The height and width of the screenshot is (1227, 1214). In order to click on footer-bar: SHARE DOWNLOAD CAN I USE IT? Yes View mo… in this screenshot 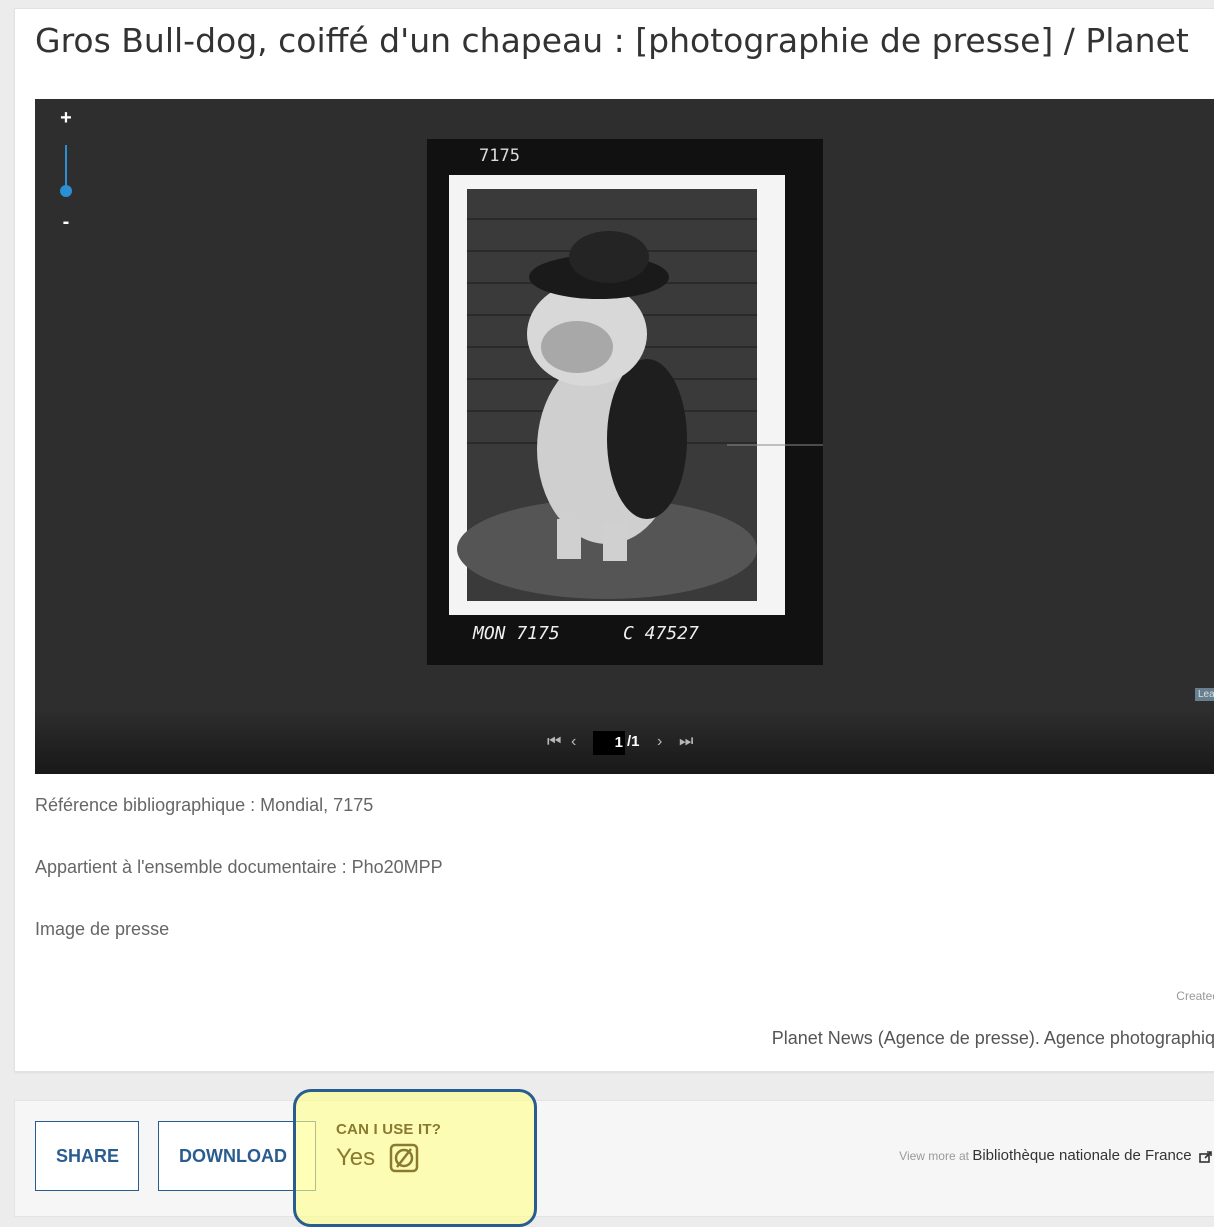, I will do `click(614, 1158)`.